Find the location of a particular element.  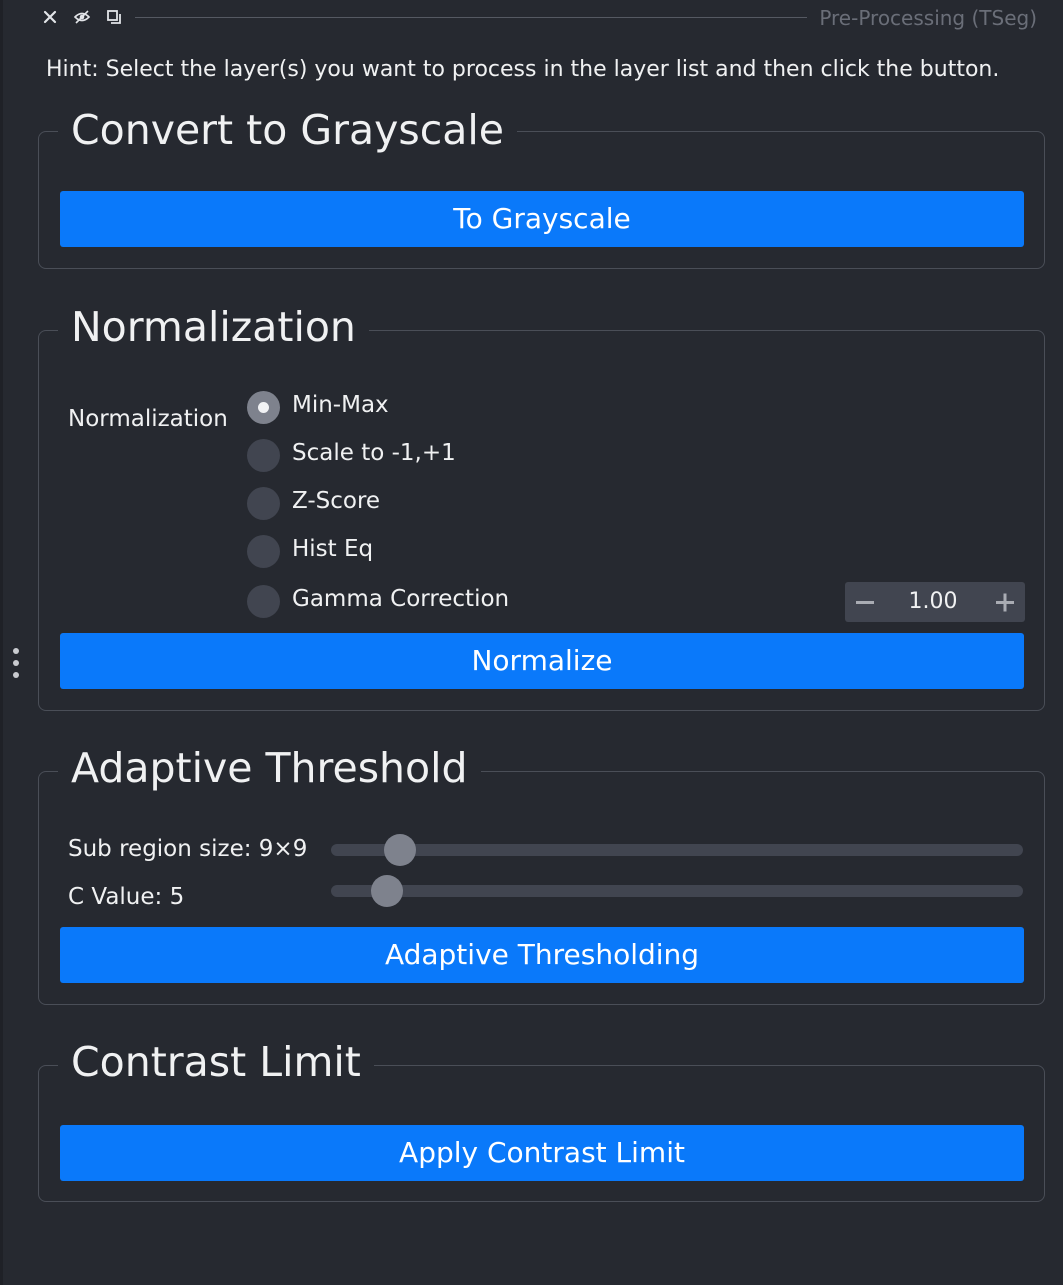

c-value-label: C Value: 5 is located at coordinates (126, 897).